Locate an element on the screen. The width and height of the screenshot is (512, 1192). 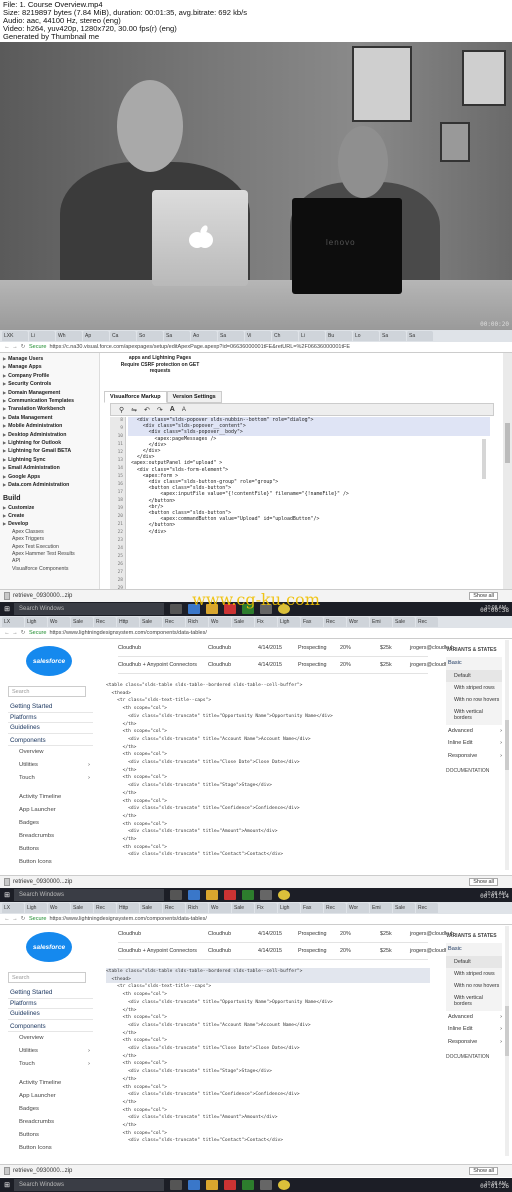
replace-icon: ⇋ is located at coordinates (134, 410).